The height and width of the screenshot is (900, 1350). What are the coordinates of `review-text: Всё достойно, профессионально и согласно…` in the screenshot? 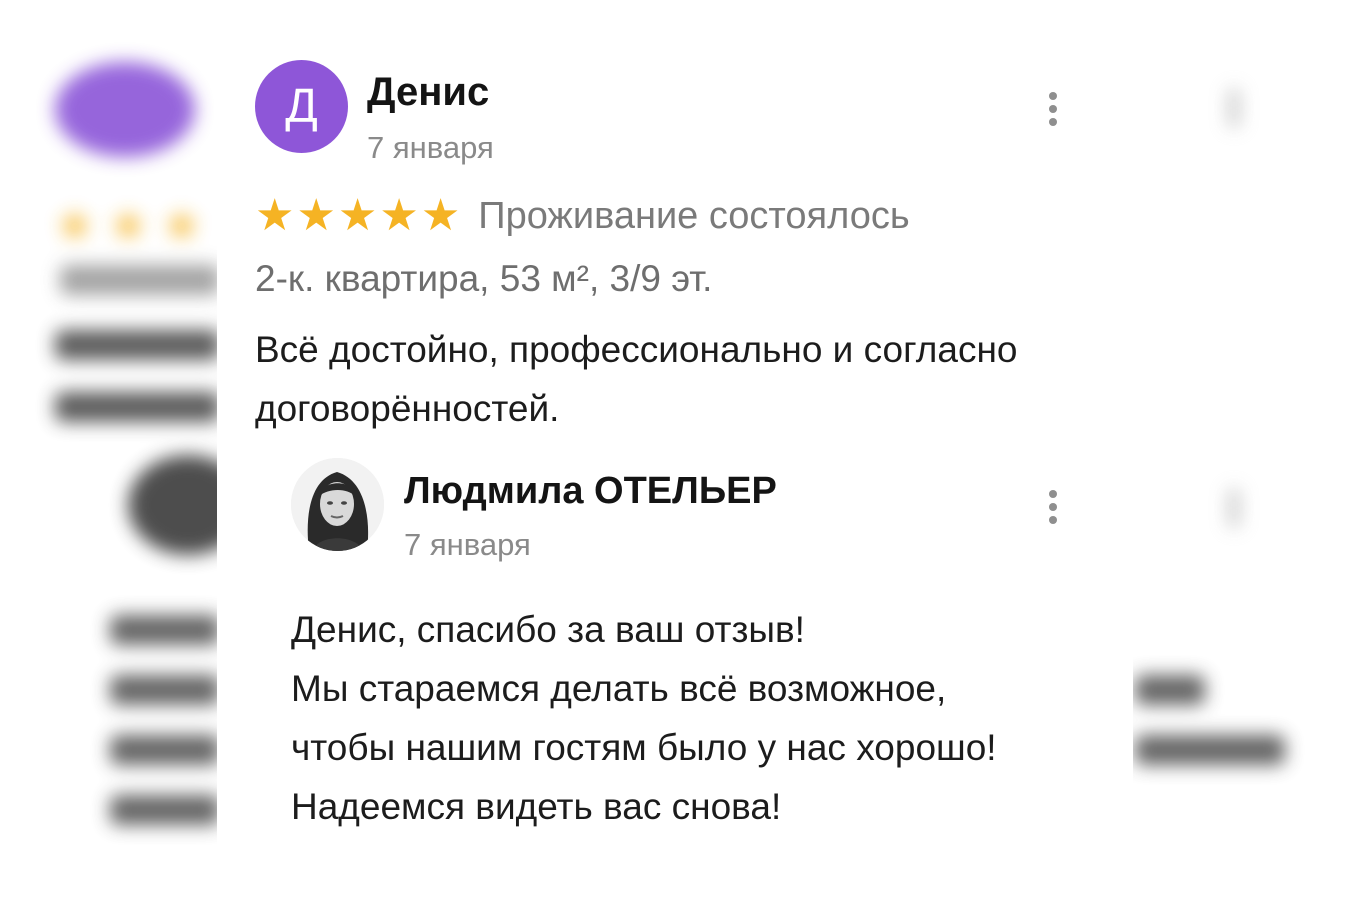 It's located at (636, 379).